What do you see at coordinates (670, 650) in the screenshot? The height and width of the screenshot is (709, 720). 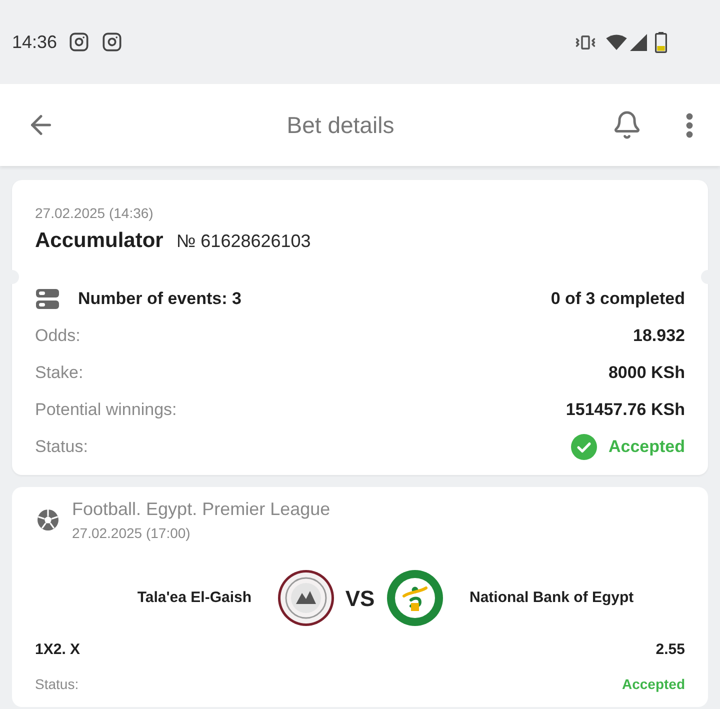 I see `selection-odds: 2.55` at bounding box center [670, 650].